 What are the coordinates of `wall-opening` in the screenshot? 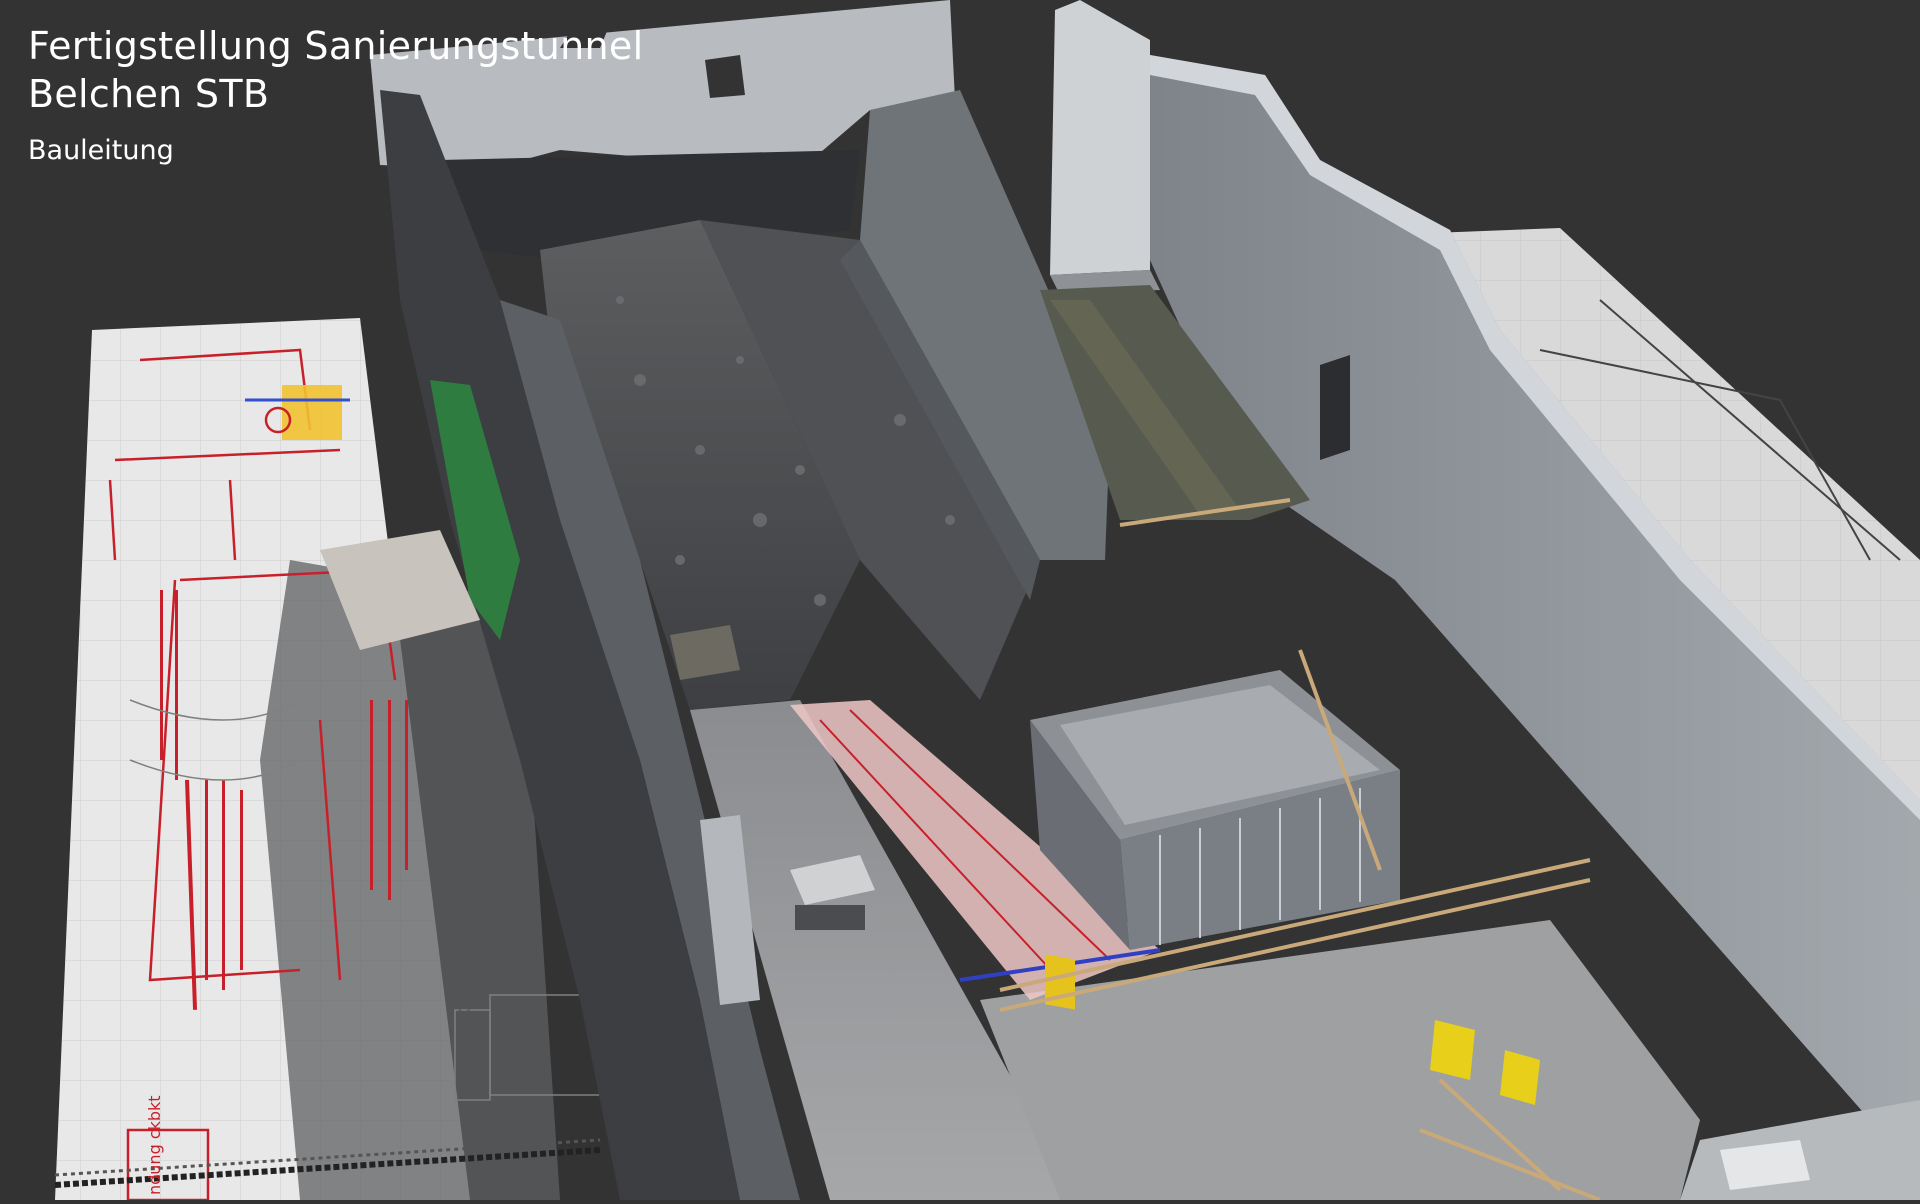 It's located at (1335, 407).